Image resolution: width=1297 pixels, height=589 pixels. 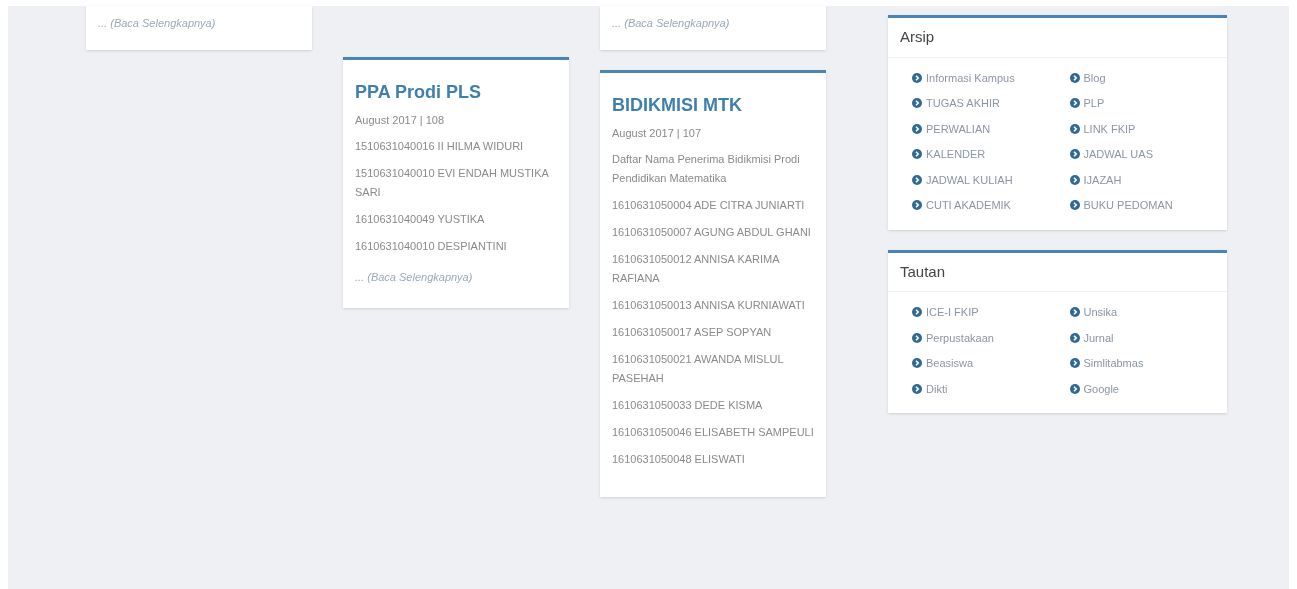 I want to click on widget-link: JADWAL UAS, so click(x=1148, y=154).